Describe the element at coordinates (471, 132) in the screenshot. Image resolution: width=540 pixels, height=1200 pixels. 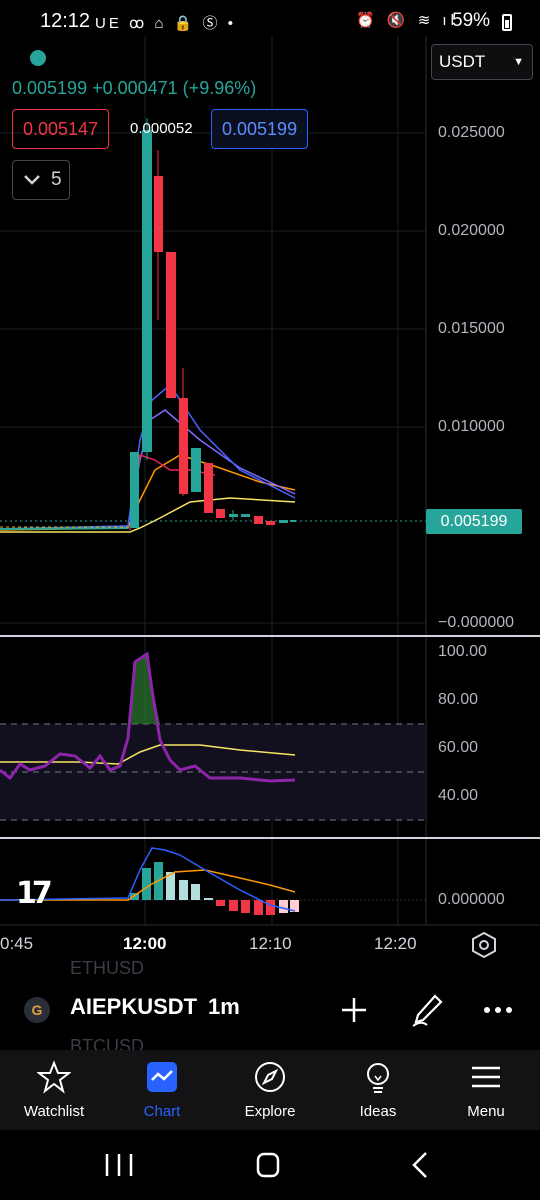
I see `price-axis-label: 0.025000` at that location.